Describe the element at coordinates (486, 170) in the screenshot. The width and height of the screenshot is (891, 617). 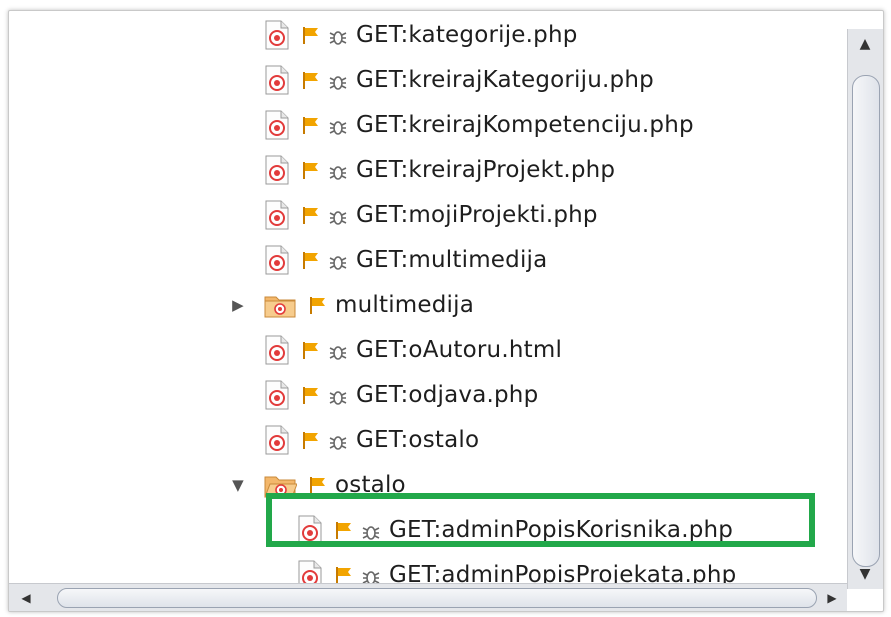
I see `tree-node-label: GET:kreirajProjekt.php` at that location.